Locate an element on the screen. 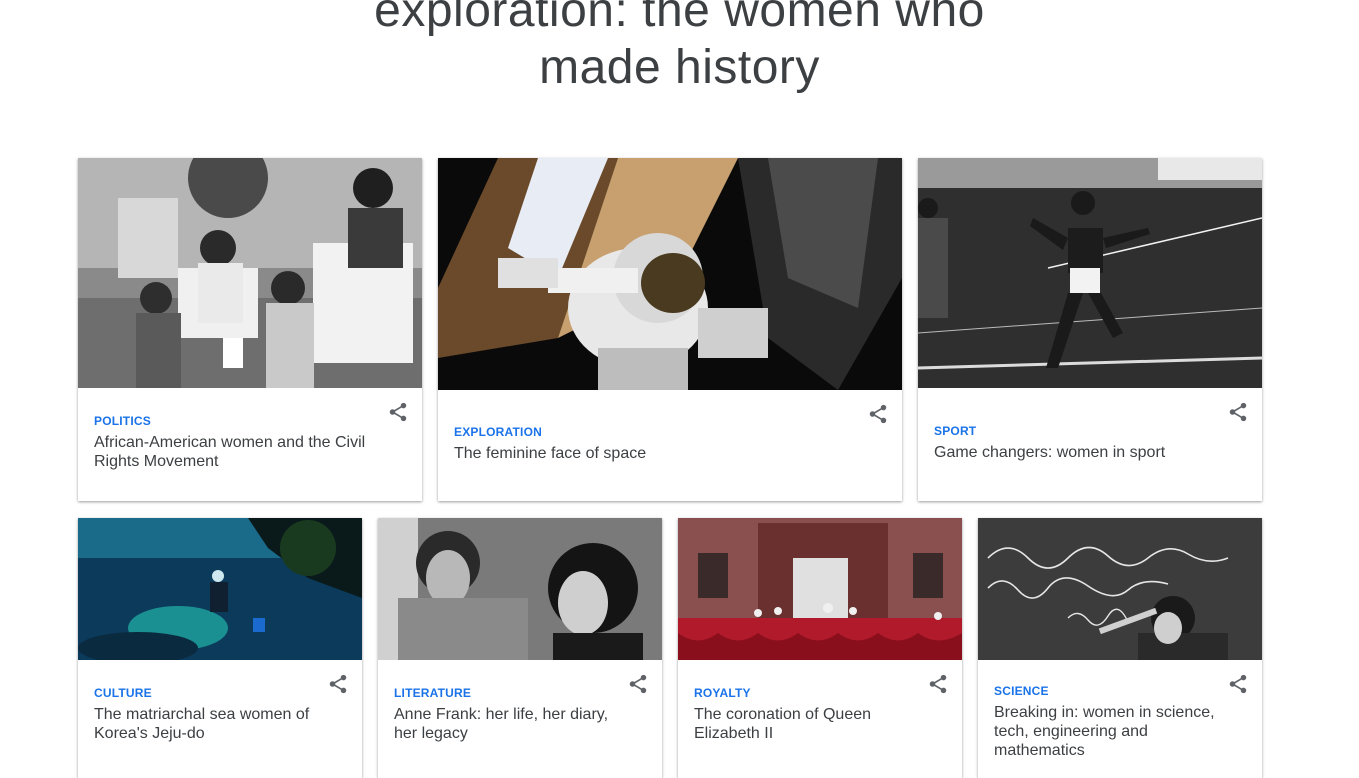 Image resolution: width=1359 pixels, height=778 pixels. astronaut-spacewalk-photo is located at coordinates (670, 274).